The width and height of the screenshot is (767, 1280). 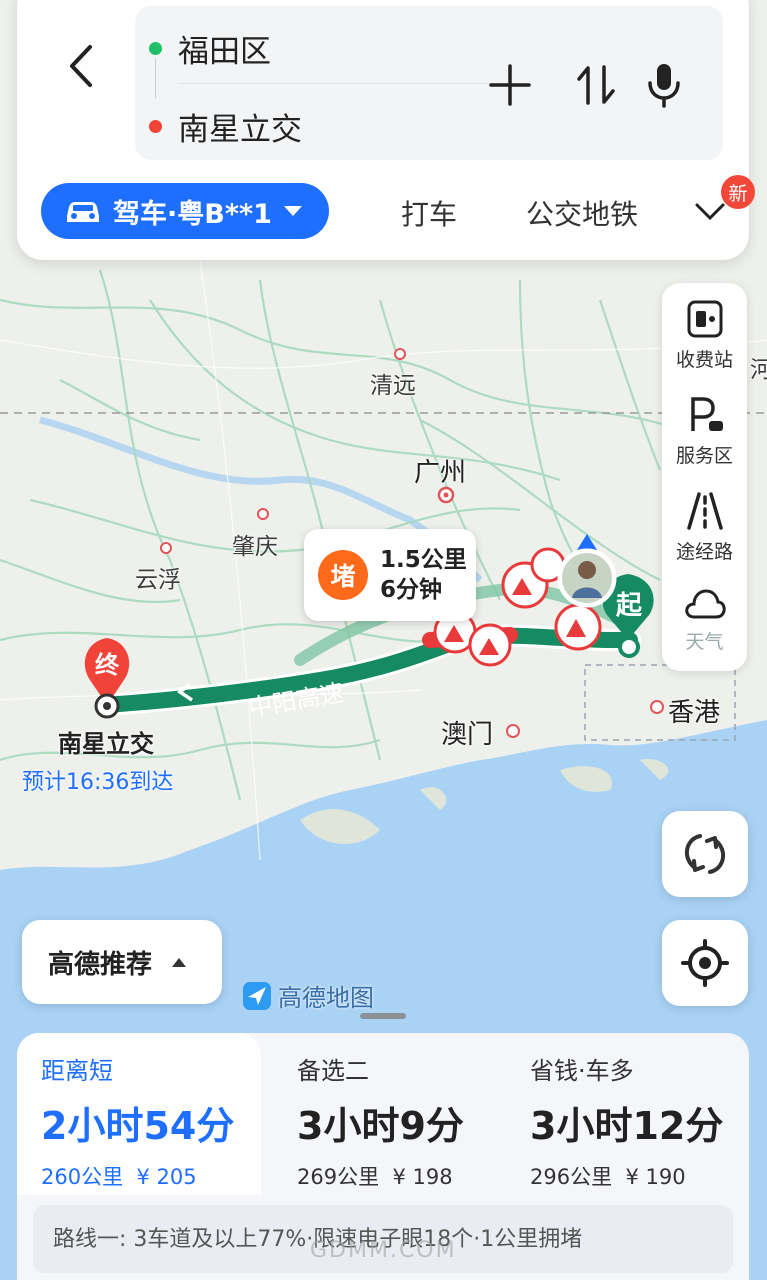 What do you see at coordinates (704, 433) in the screenshot?
I see `service-area-button: 服务区` at bounding box center [704, 433].